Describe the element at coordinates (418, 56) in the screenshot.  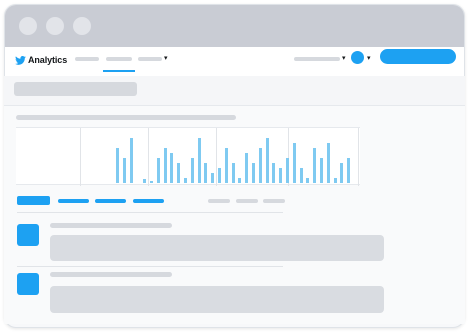
I see `primary-action-button` at that location.